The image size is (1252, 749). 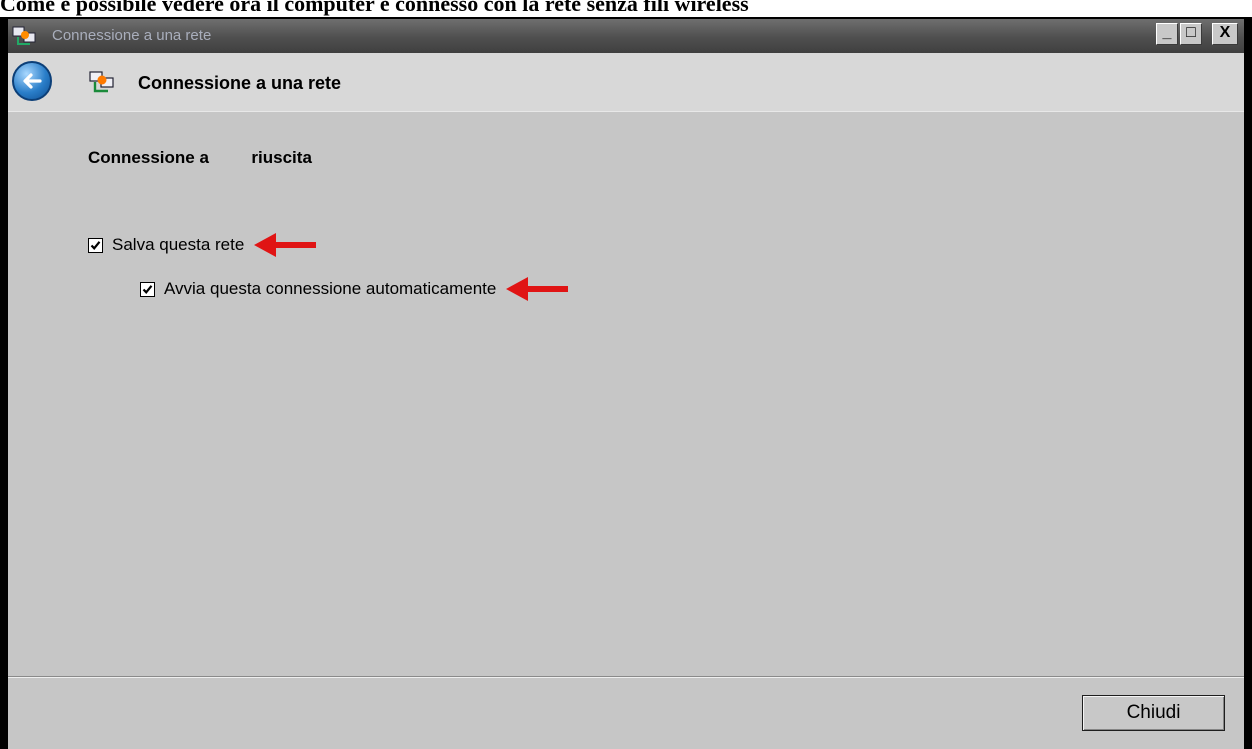 I want to click on save-network-checkbox, so click(x=95, y=245).